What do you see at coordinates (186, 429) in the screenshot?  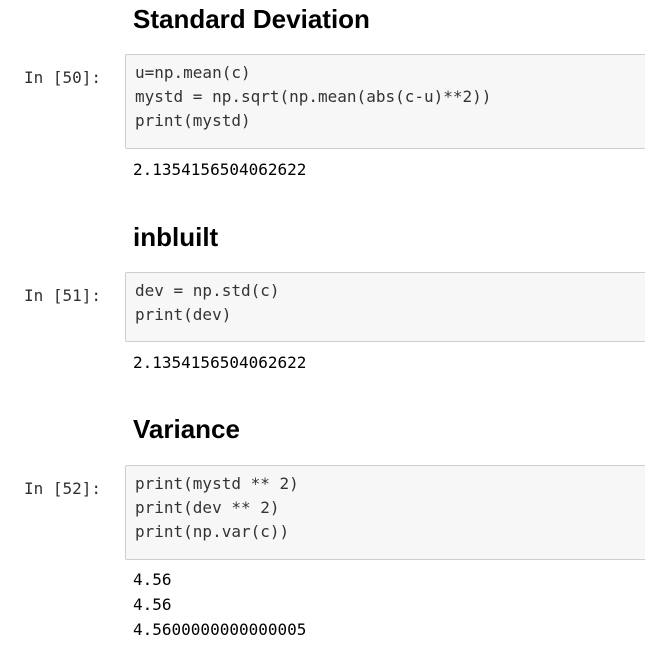 I see `section-heading-variance: Variance` at bounding box center [186, 429].